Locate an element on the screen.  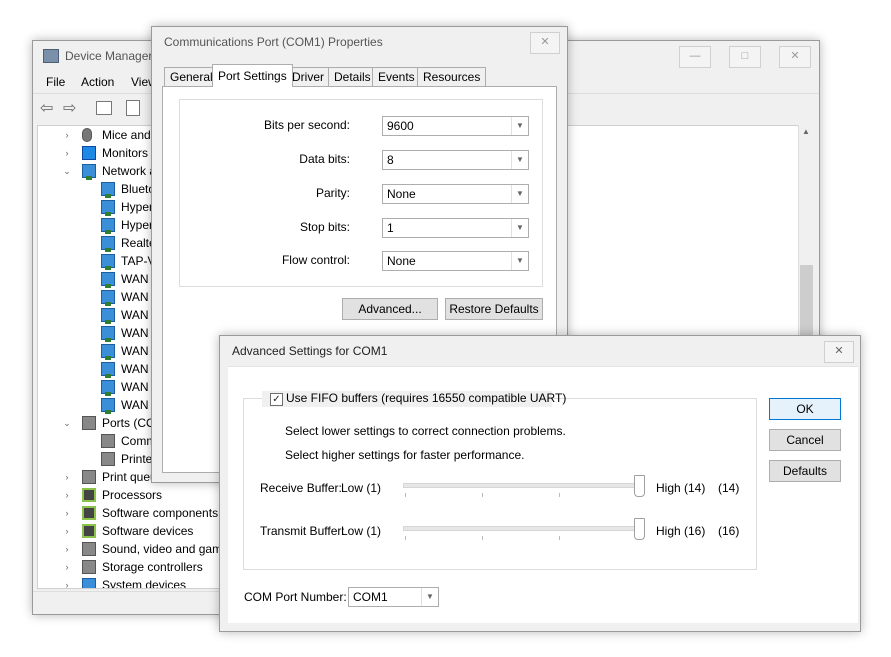
bits-per-second-label: Bits per second: is located at coordinates (306, 125).